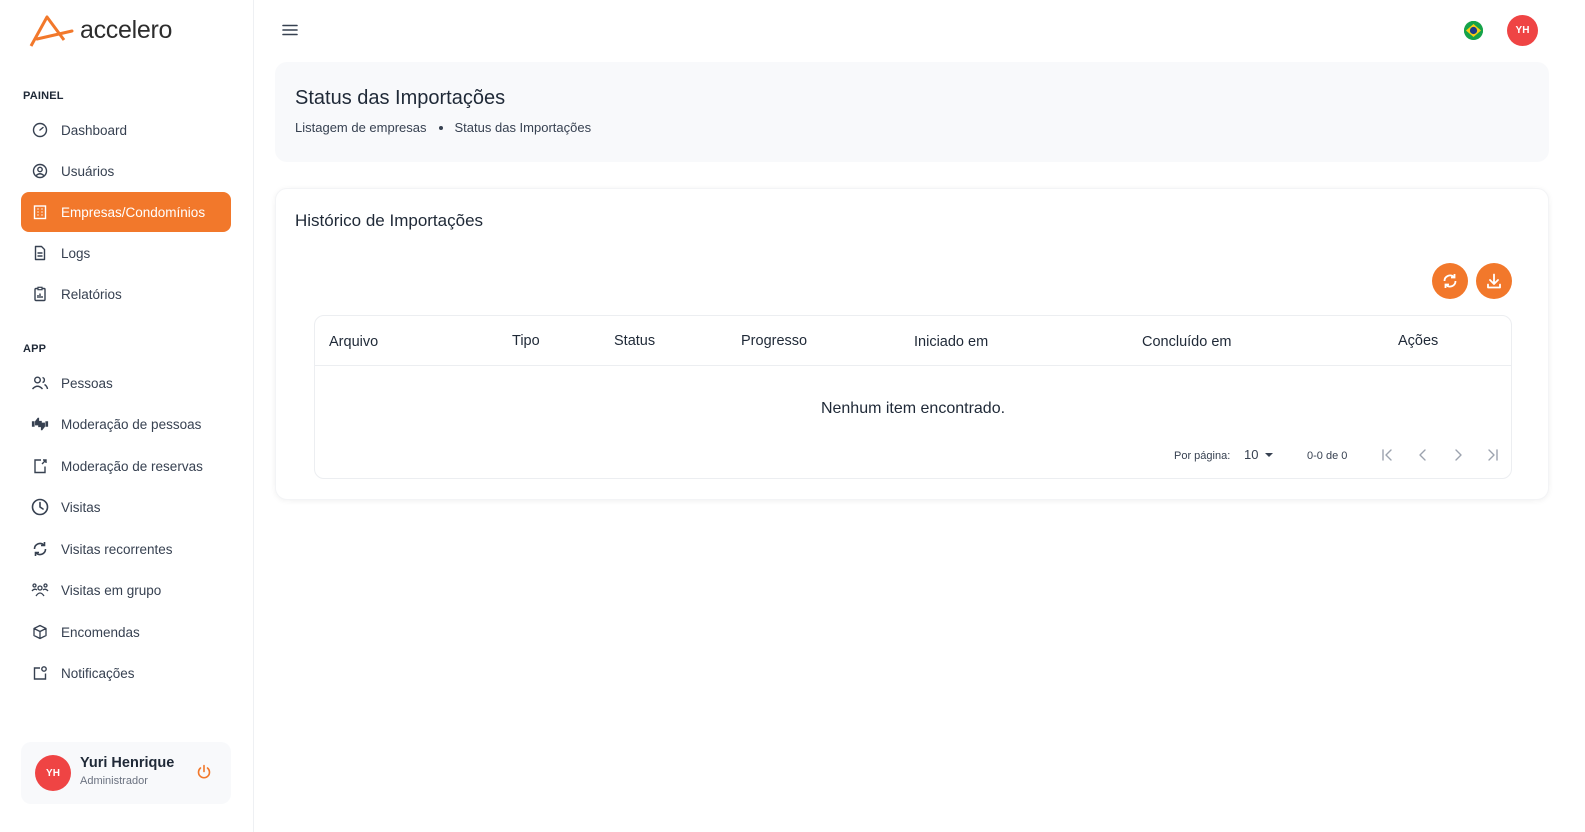  What do you see at coordinates (126, 773) in the screenshot?
I see `user-card: YH Yuri Henrique Administrador` at bounding box center [126, 773].